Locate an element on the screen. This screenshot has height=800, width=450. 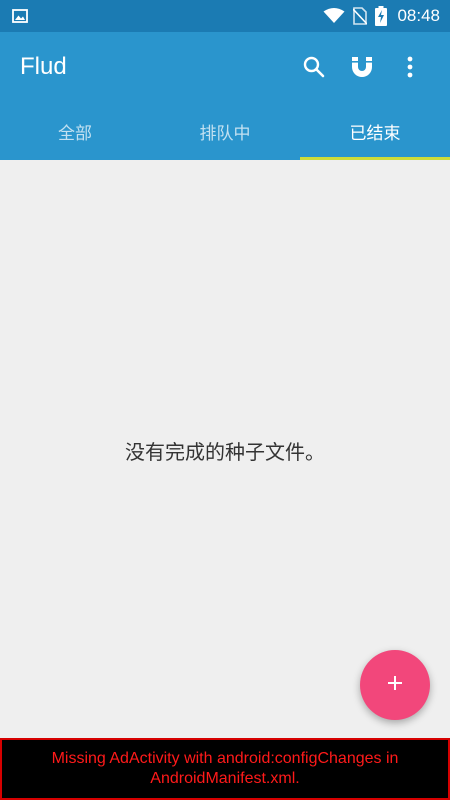
tab-all: 全部 is located at coordinates (75, 131).